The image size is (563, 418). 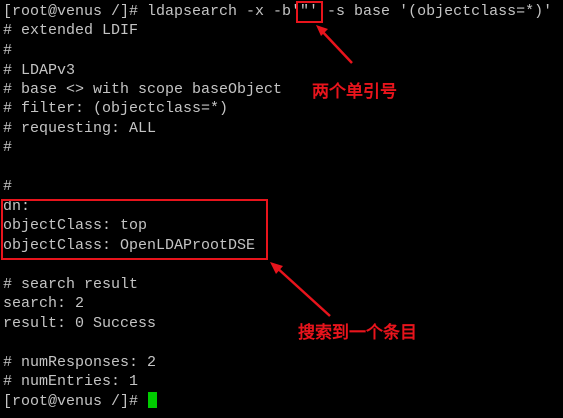 I want to click on annotation-arrows, so click(x=311, y=171).